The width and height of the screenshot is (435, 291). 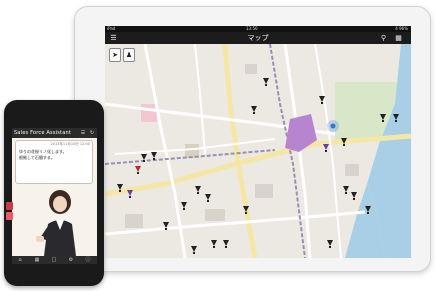 I want to click on chat-bubble: 2013年11月10日 12:00 ゆりの花桜リノ化します。 根拠して石間する。, so click(x=54, y=162).